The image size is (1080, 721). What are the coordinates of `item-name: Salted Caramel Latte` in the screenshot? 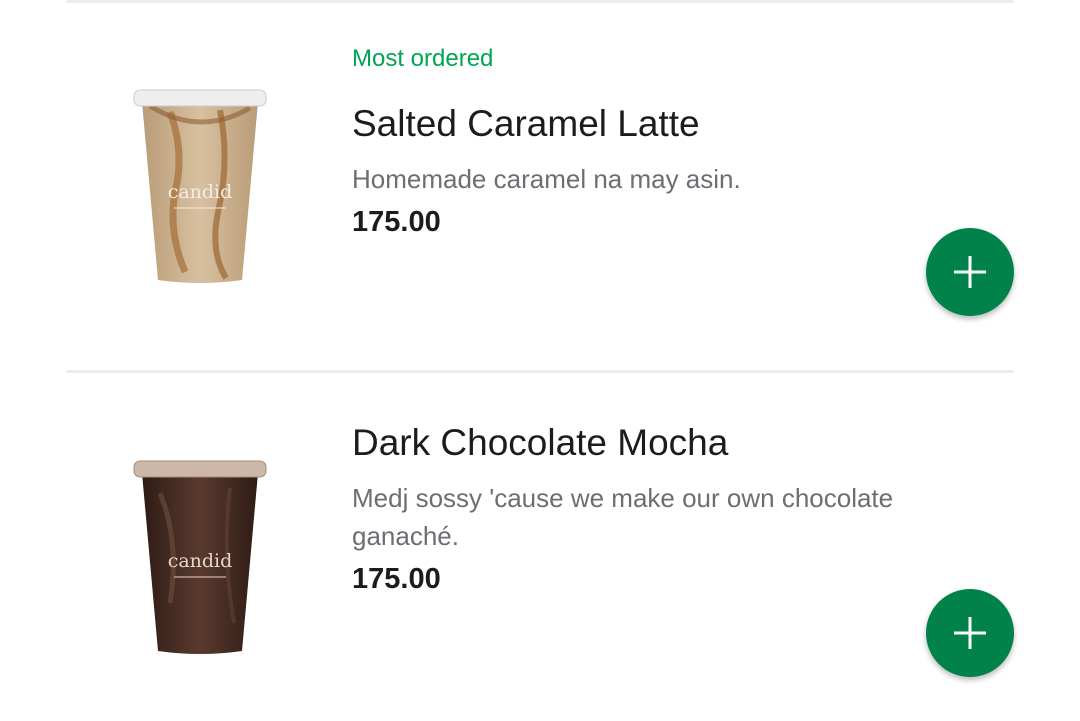 It's located at (526, 123).